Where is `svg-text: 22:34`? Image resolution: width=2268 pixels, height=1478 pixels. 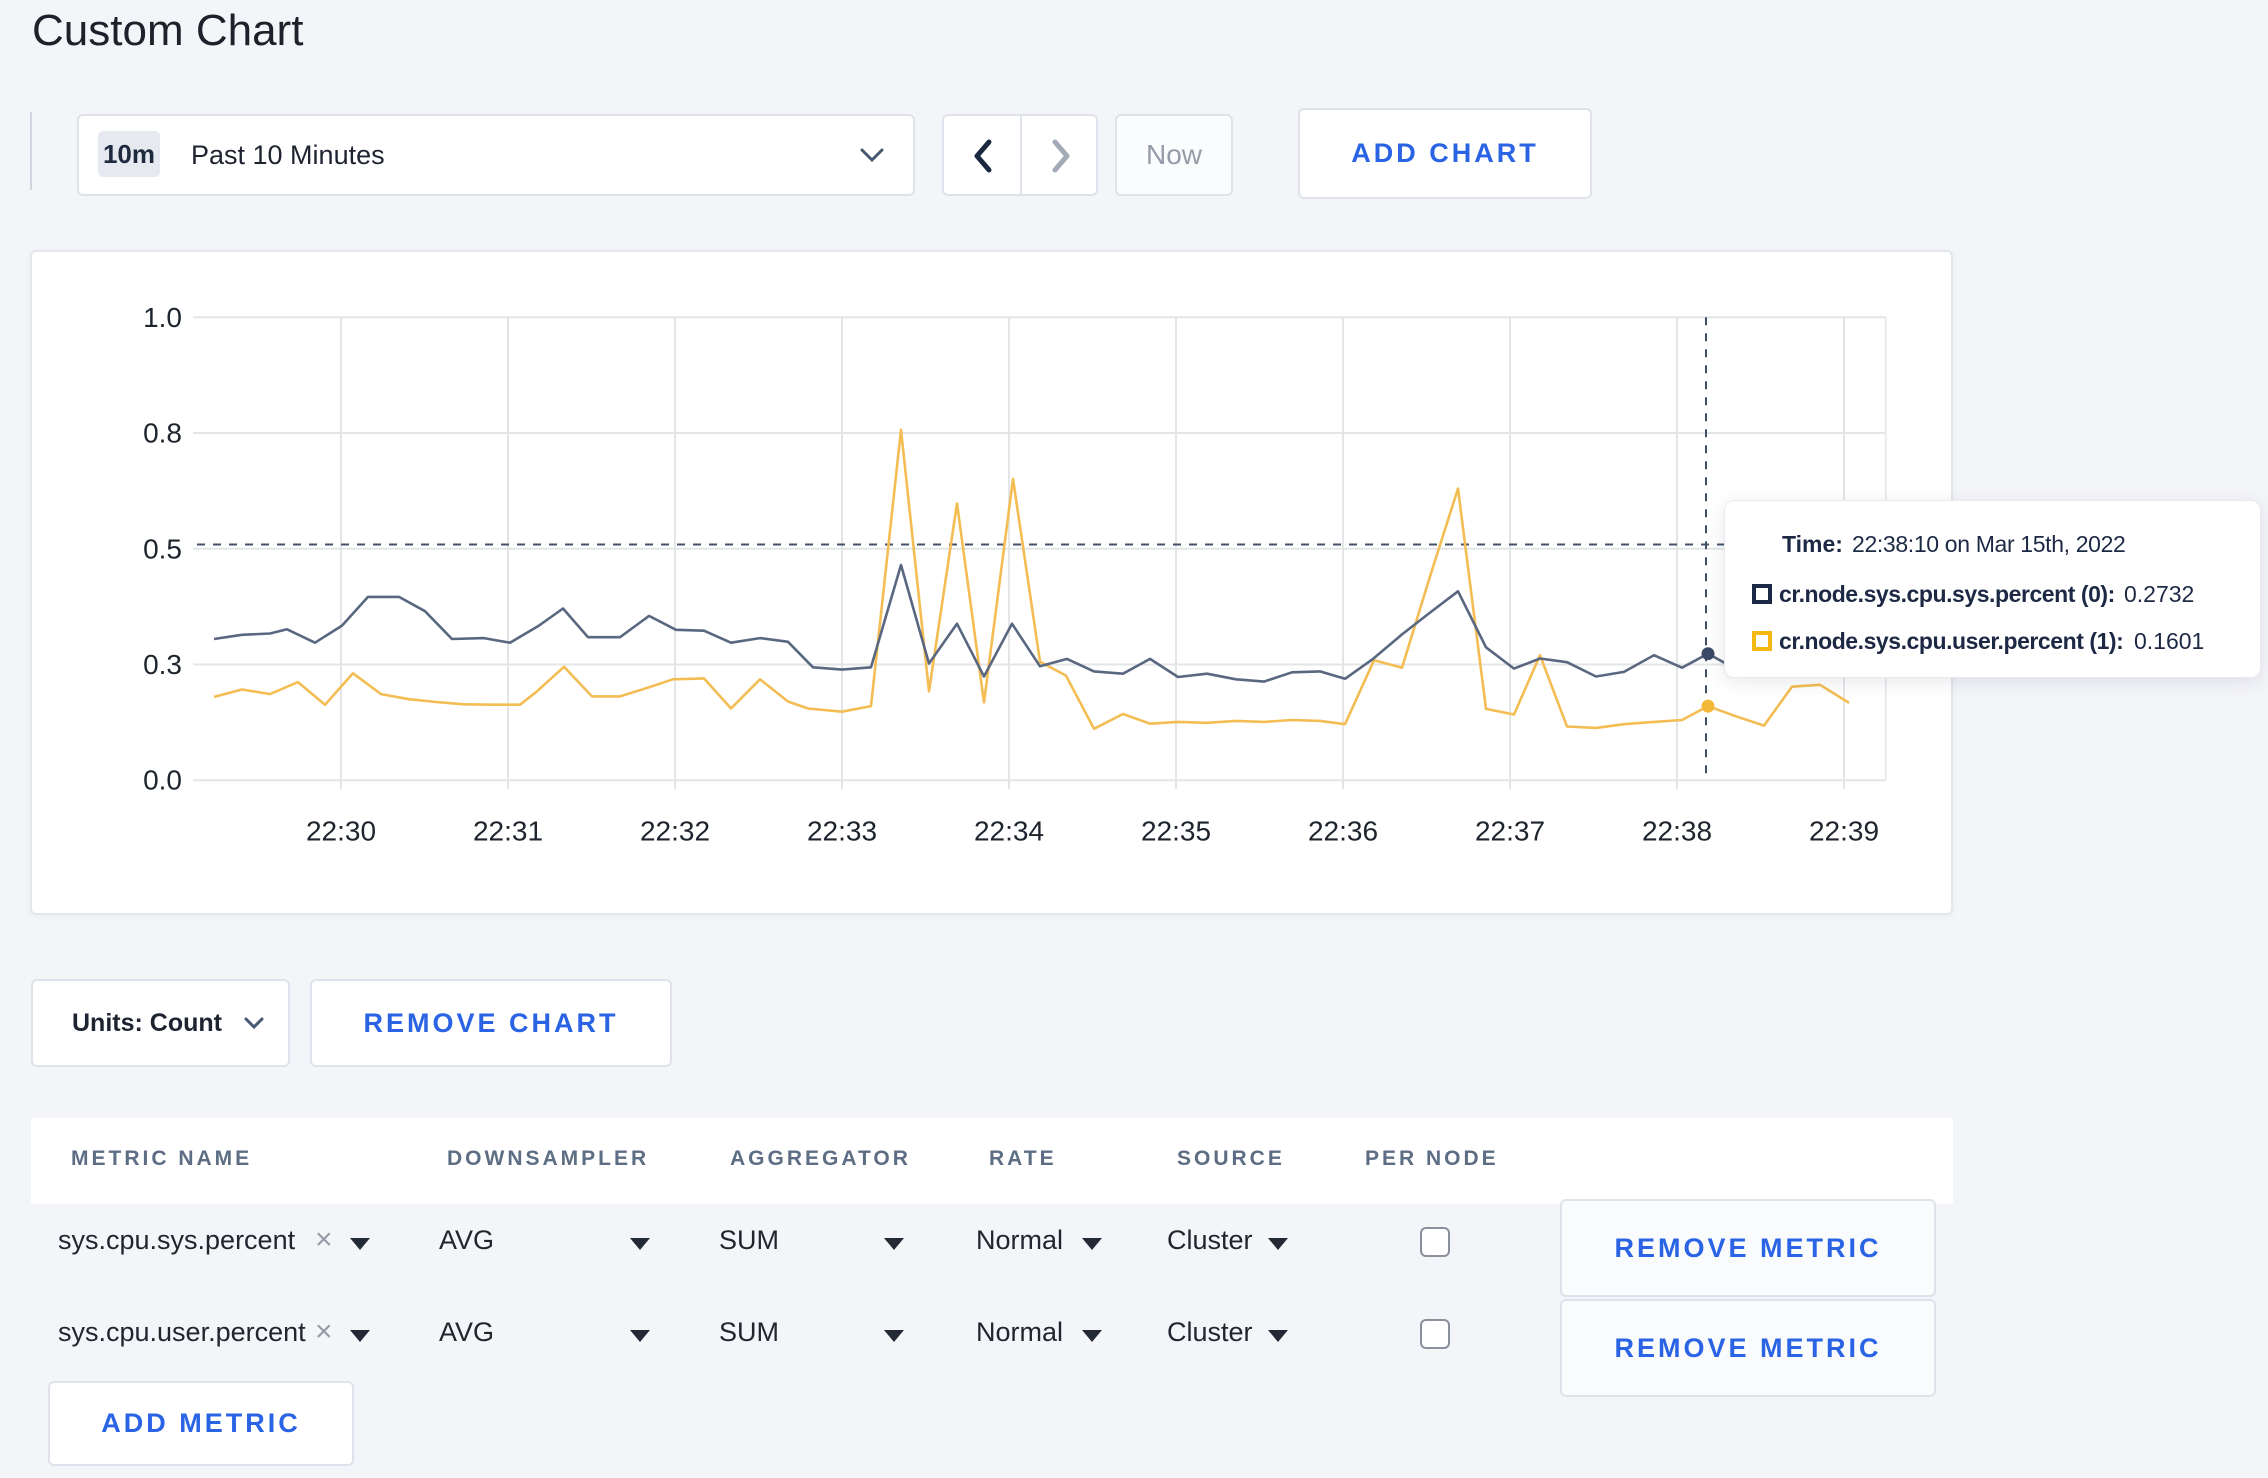 svg-text: 22:34 is located at coordinates (1009, 831).